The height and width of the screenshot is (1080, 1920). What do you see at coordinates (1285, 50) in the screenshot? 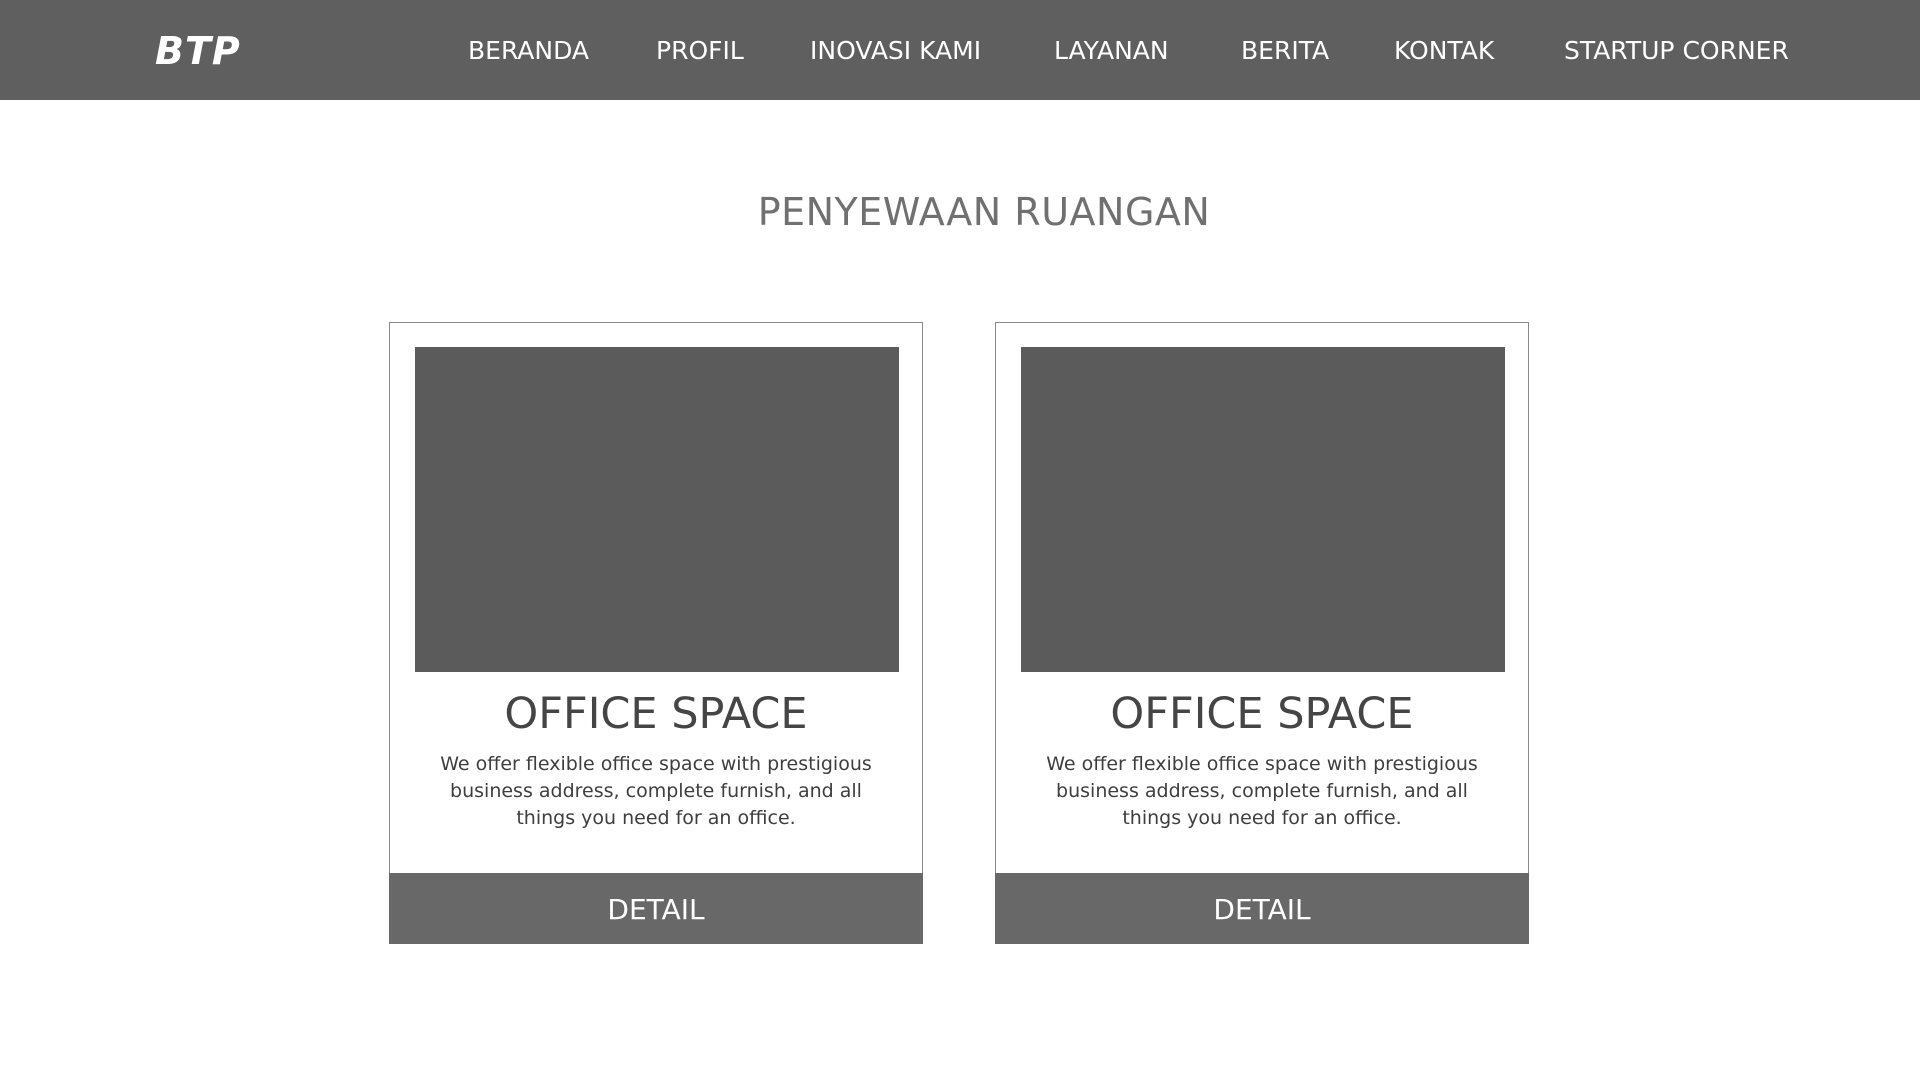
I see `nav-item-berita: BERITA` at bounding box center [1285, 50].